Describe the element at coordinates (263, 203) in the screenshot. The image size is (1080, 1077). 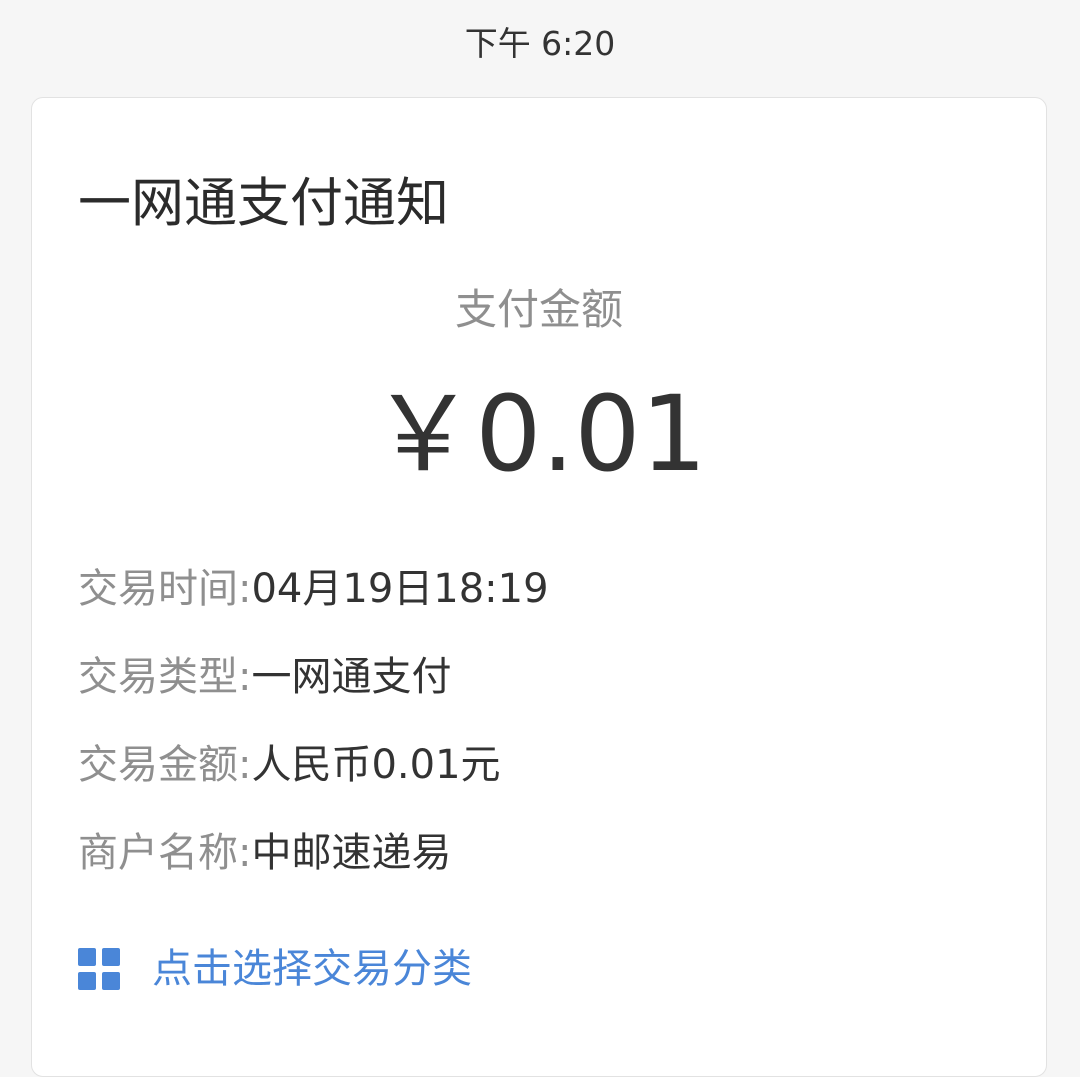
I see `notification-title: 一网通支付通知` at that location.